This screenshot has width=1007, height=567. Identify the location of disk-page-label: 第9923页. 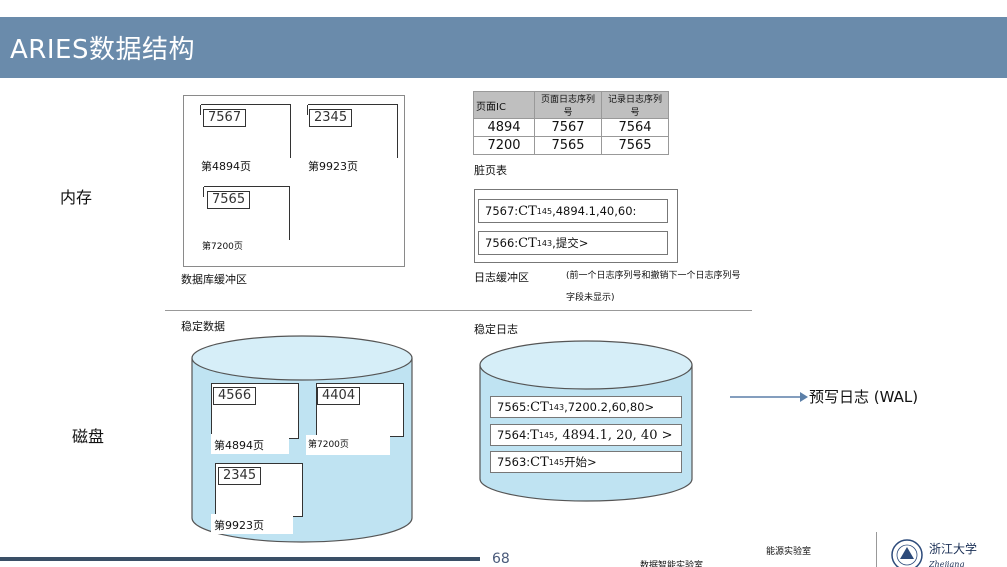
(239, 525).